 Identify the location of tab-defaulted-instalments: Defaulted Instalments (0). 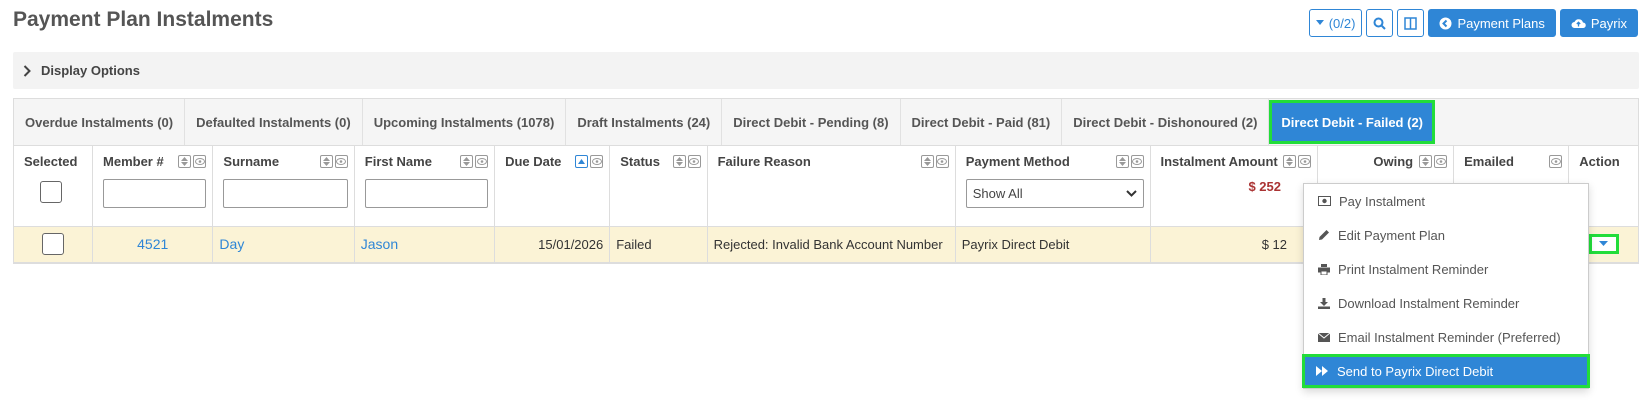
(274, 122).